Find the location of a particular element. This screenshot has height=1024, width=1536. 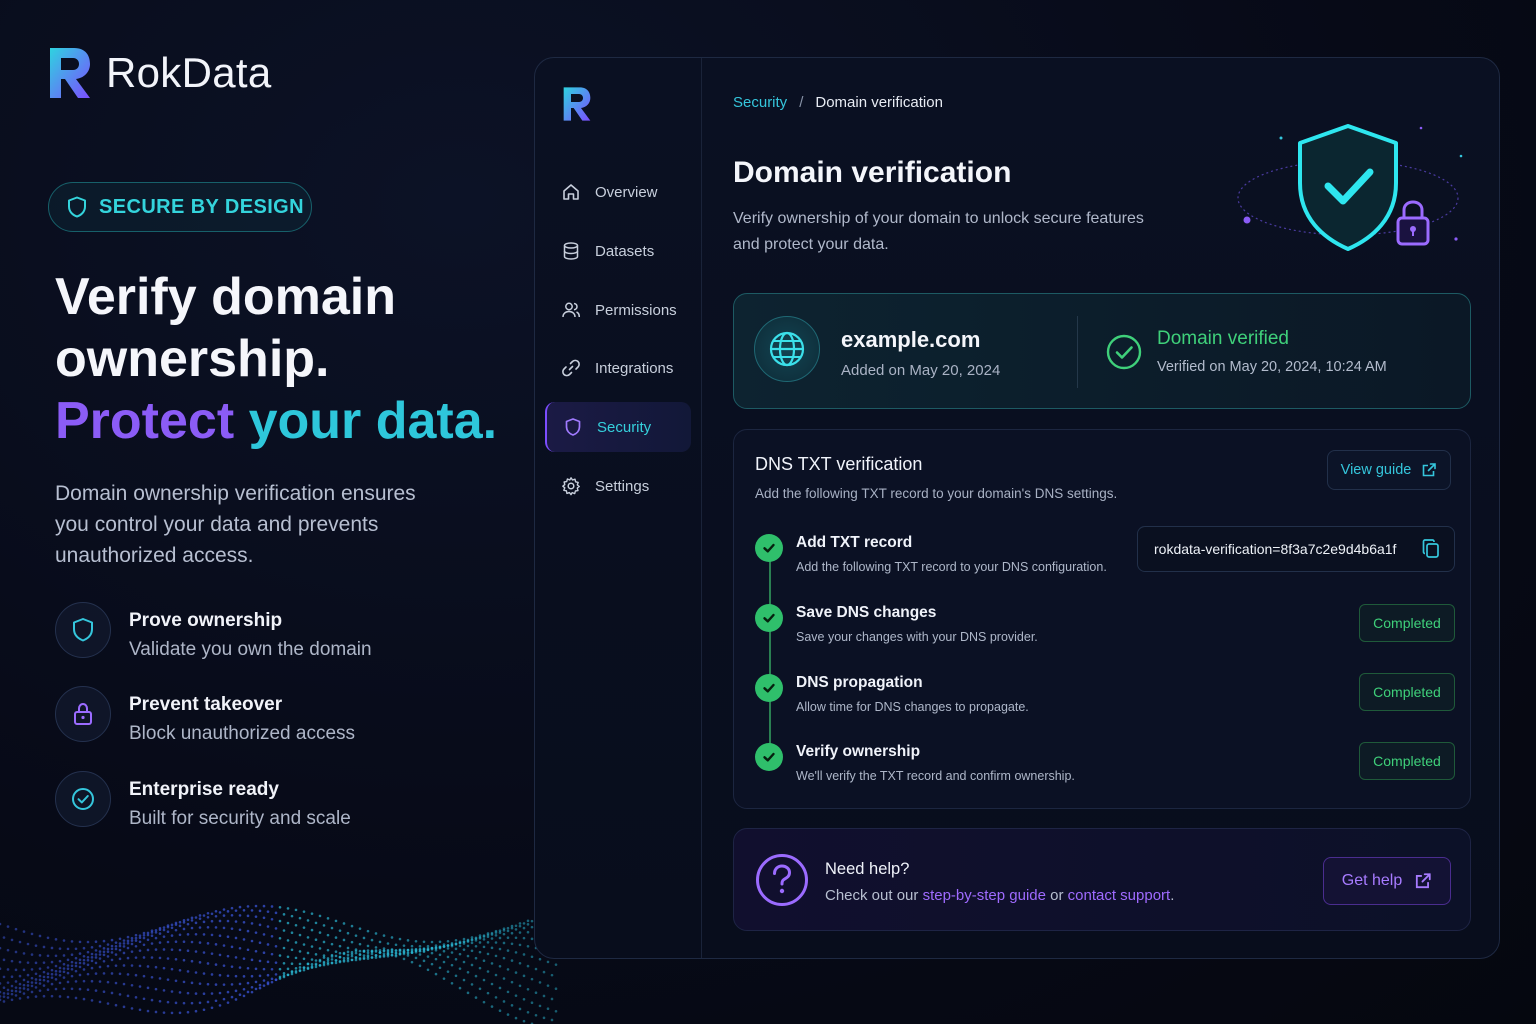

domain-name: example.com is located at coordinates (911, 339).